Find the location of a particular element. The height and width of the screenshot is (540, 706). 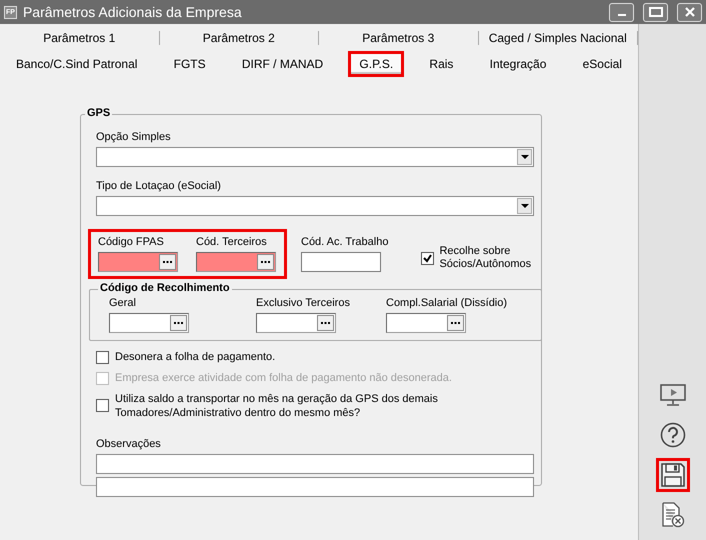

close-icon is located at coordinates (689, 12).